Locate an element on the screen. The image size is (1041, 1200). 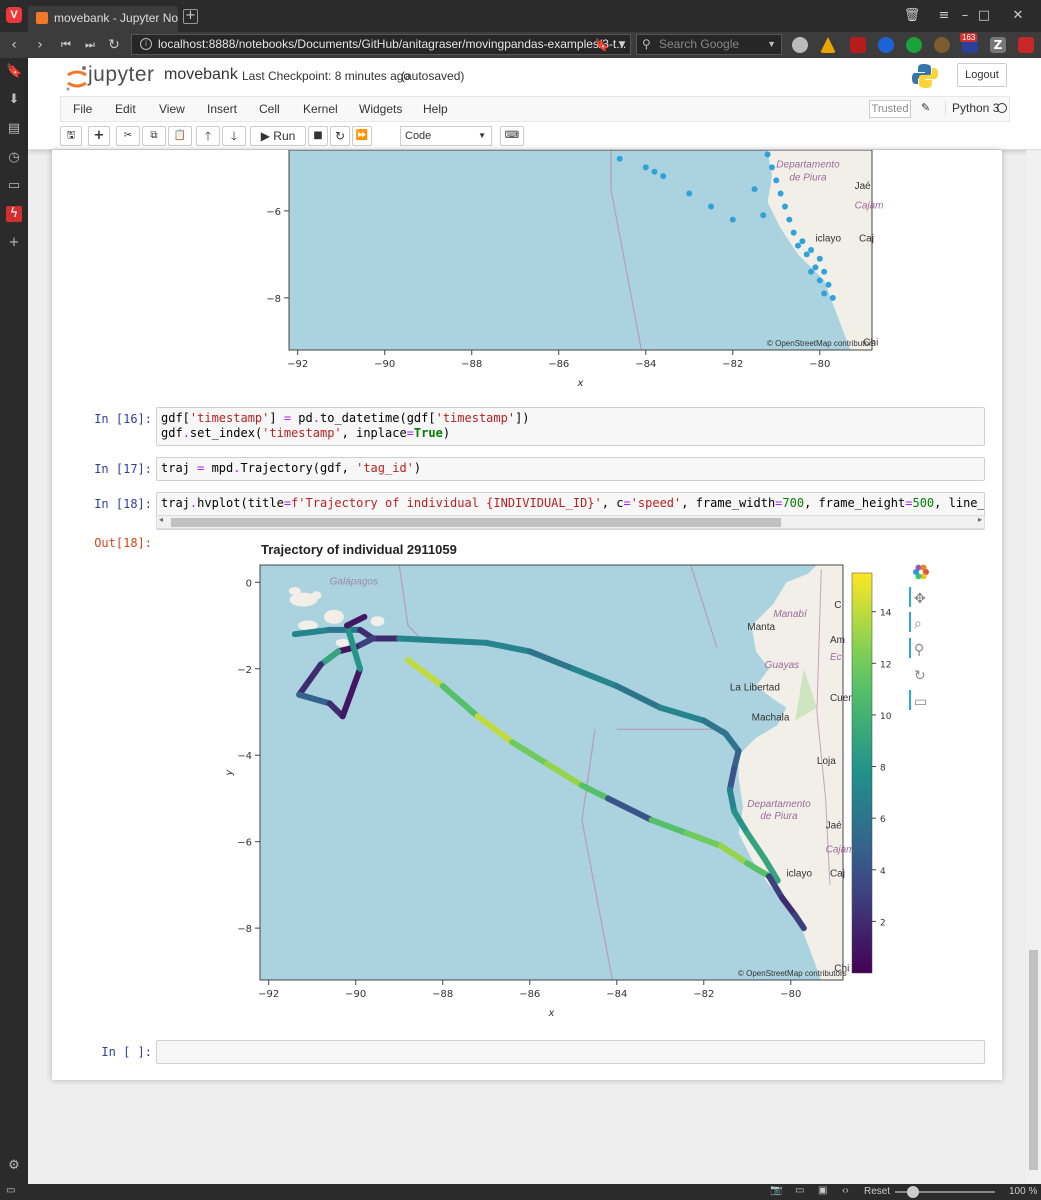
plot-title: Trajectory of individual 2911059 is located at coordinates (359, 549).